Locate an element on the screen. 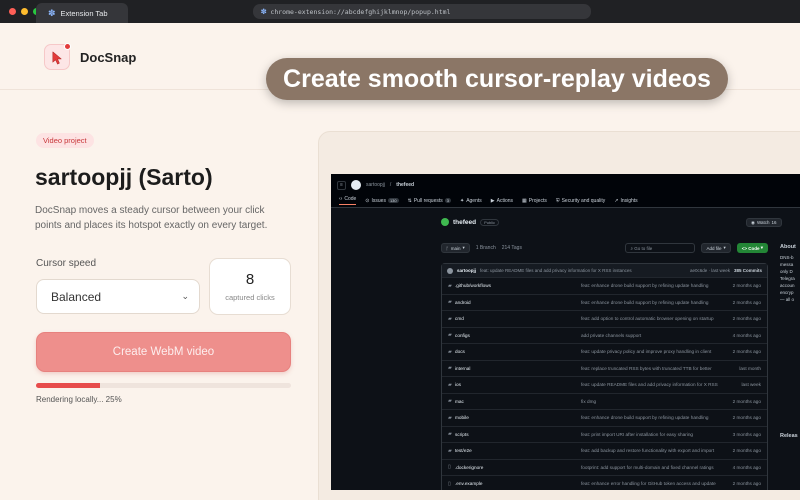  create-webm-button: Create WebM video is located at coordinates (163, 352).